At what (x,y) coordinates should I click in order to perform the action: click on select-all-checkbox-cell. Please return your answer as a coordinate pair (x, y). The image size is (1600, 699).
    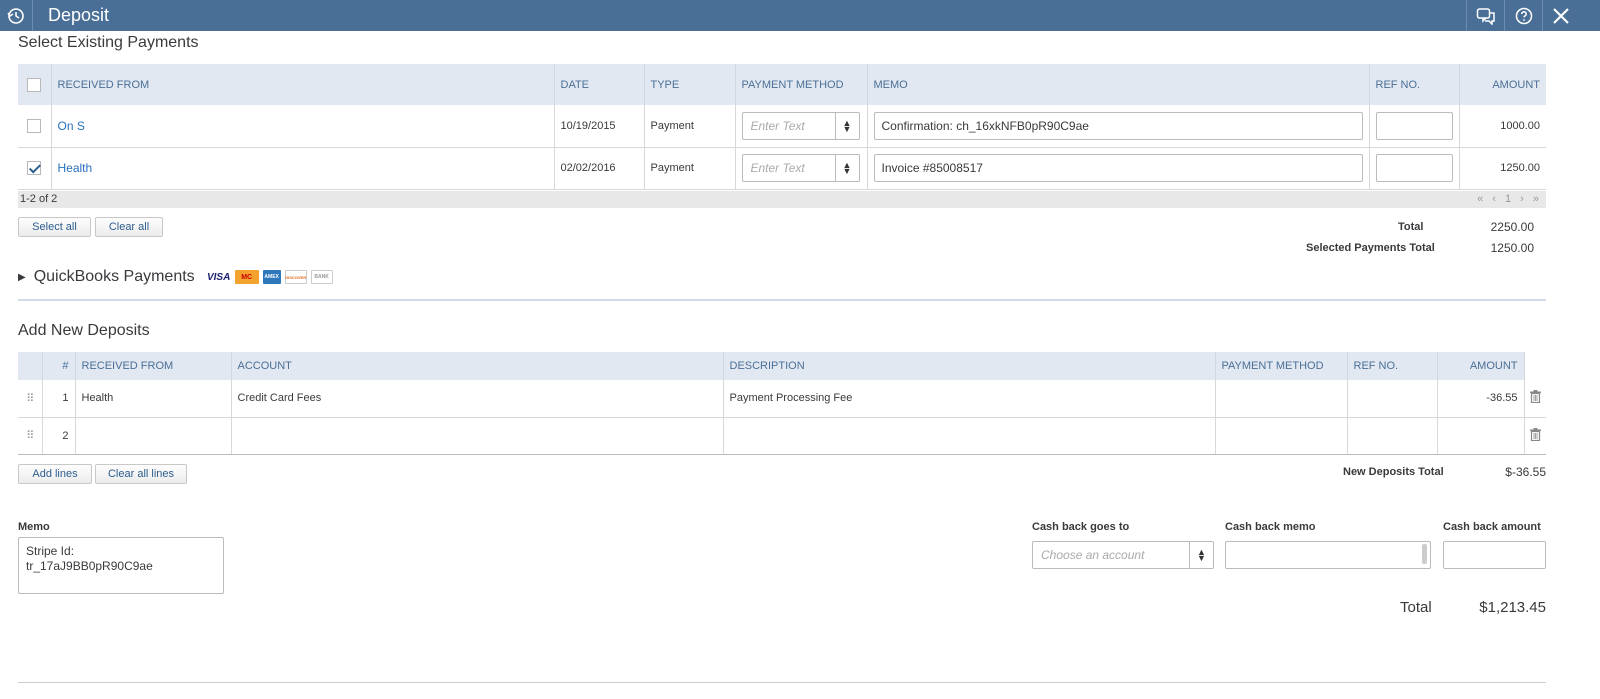
    Looking at the image, I should click on (35, 84).